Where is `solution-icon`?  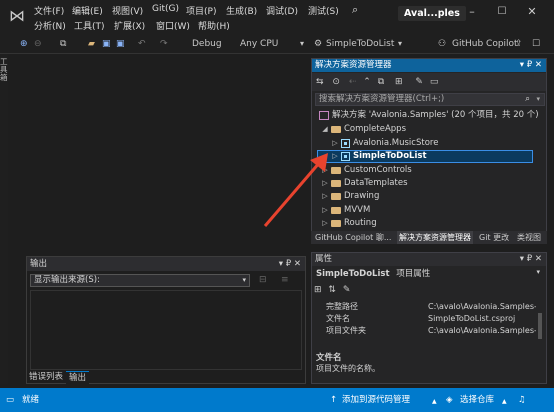 solution-icon is located at coordinates (324, 115).